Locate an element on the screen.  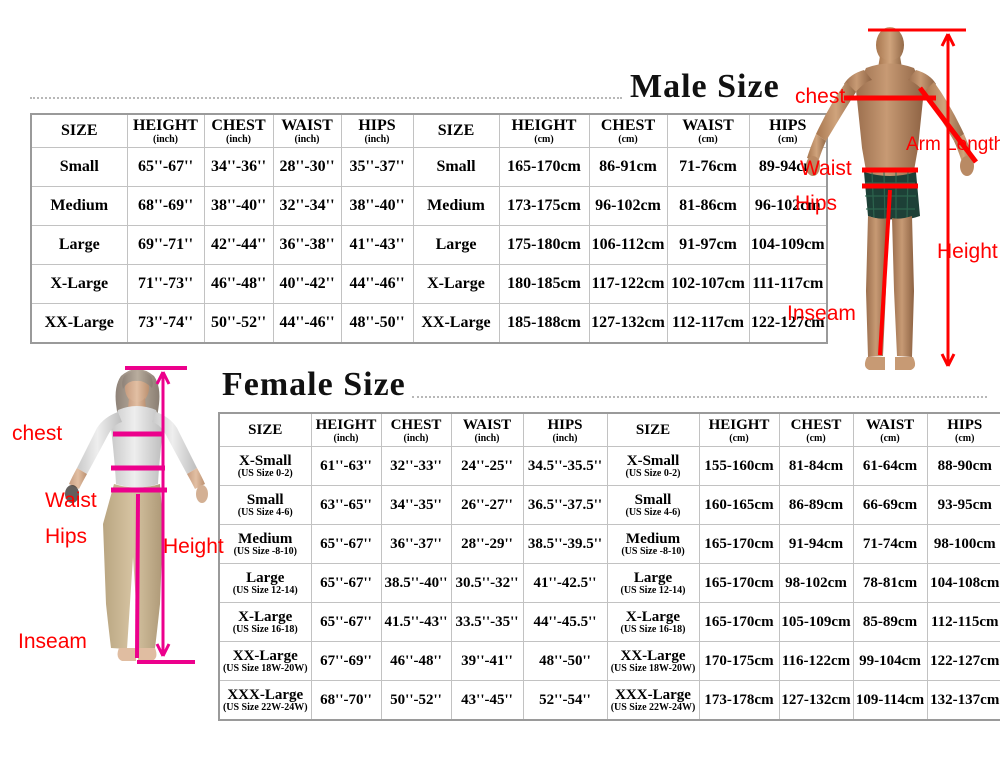
female-col-chest-inch: CHEST (inch) is located at coordinates (416, 429).